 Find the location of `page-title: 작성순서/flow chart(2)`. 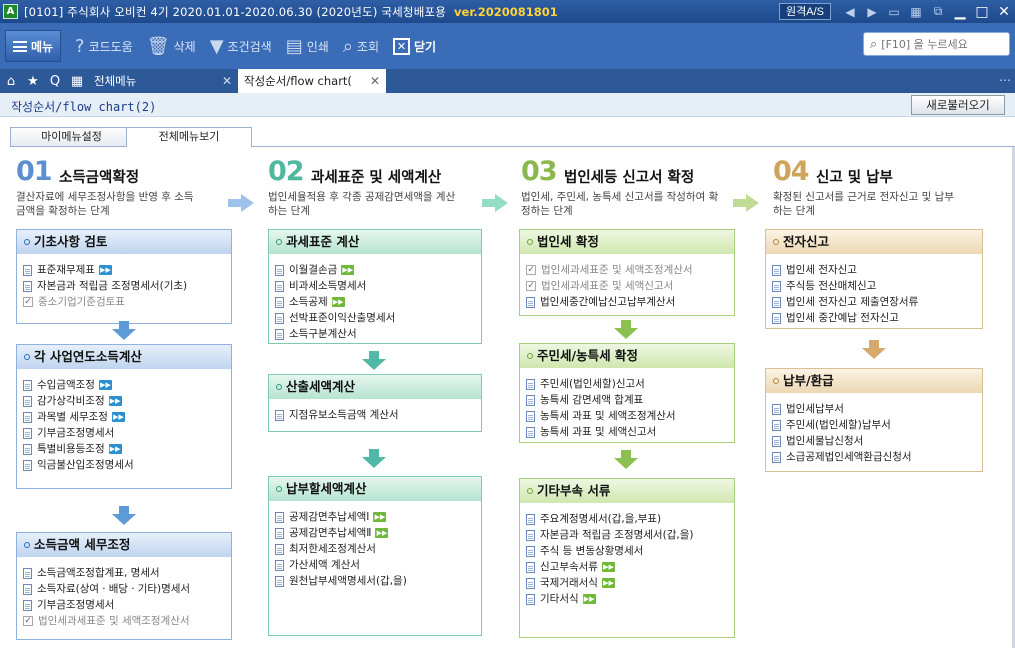

page-title: 작성순서/flow chart(2) is located at coordinates (84, 107).